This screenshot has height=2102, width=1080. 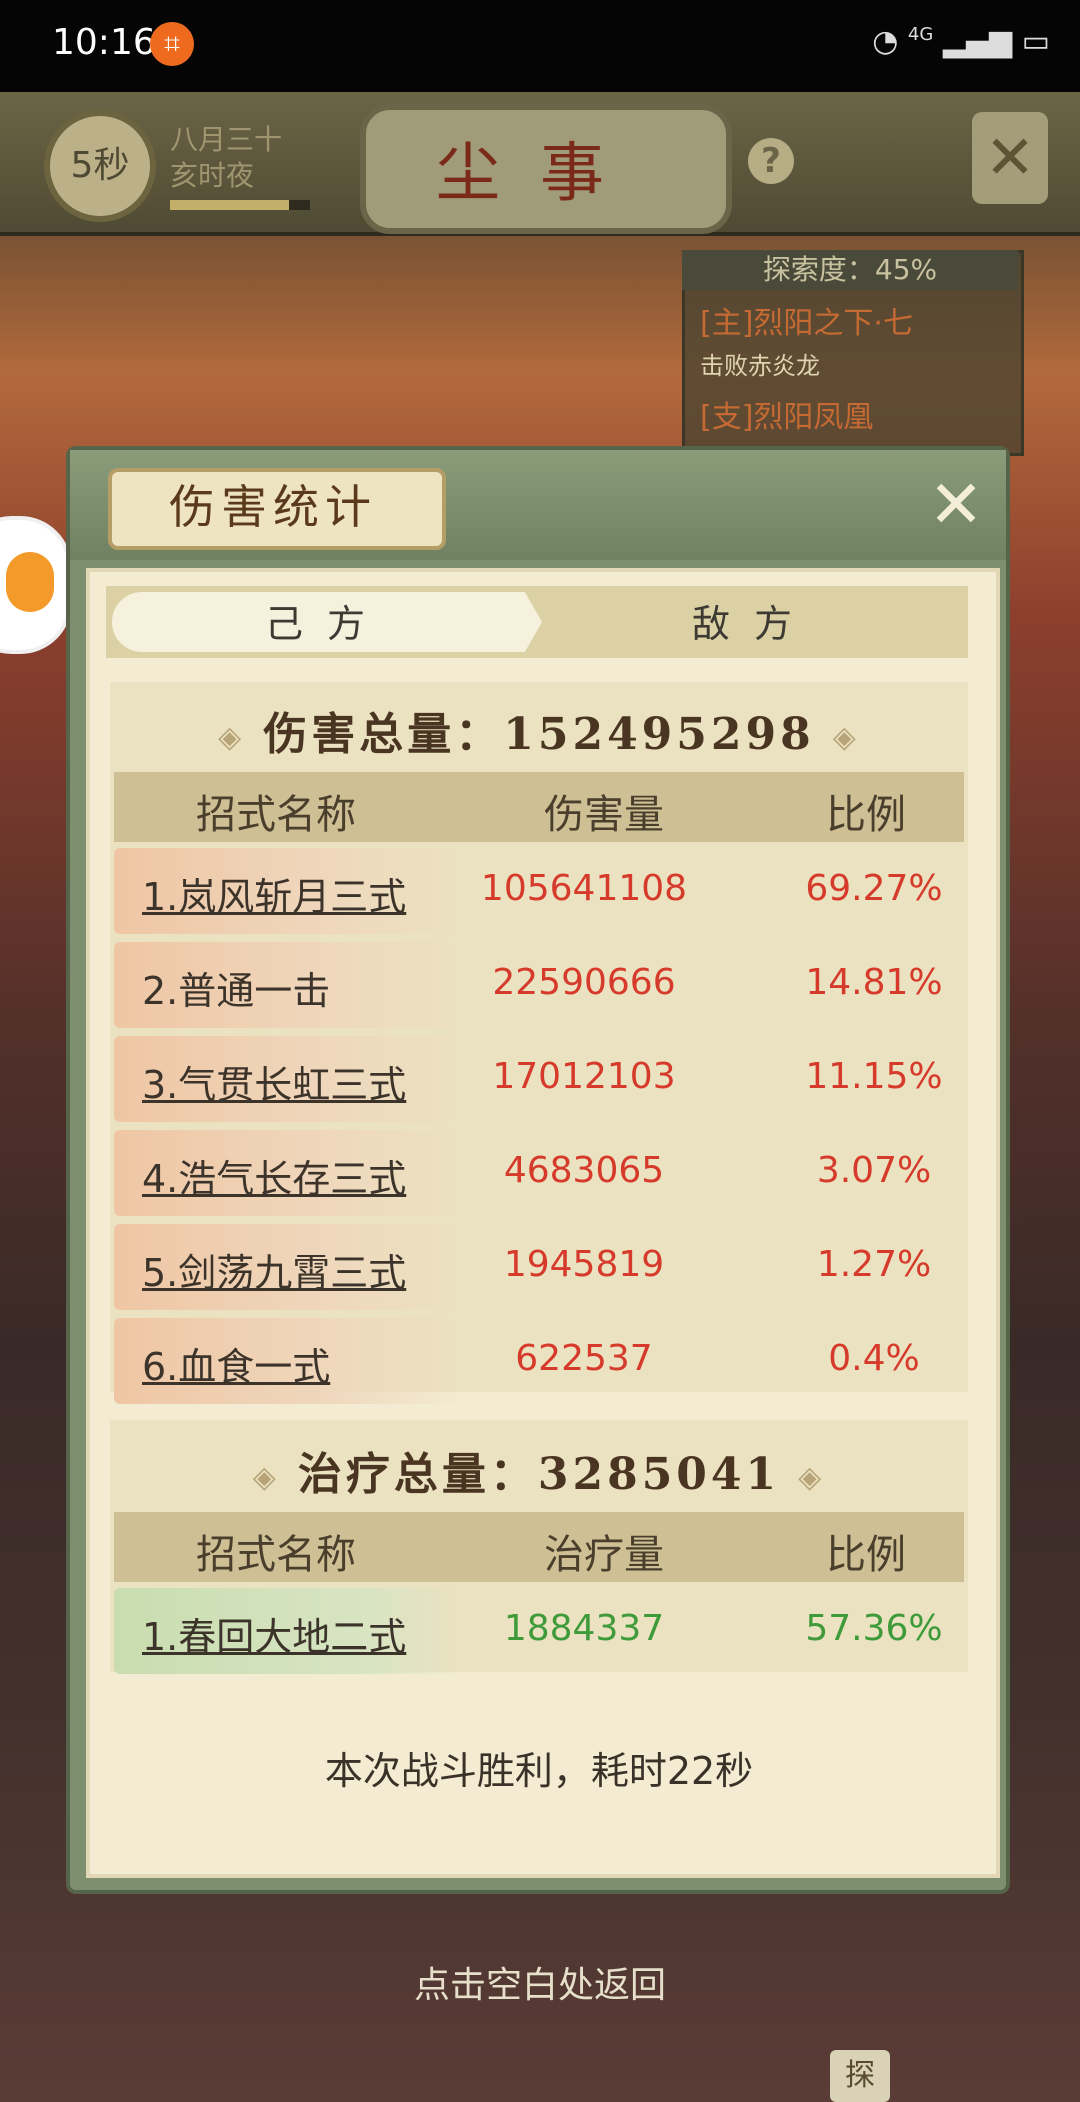 I want to click on explore-button: 探, so click(x=860, y=2076).